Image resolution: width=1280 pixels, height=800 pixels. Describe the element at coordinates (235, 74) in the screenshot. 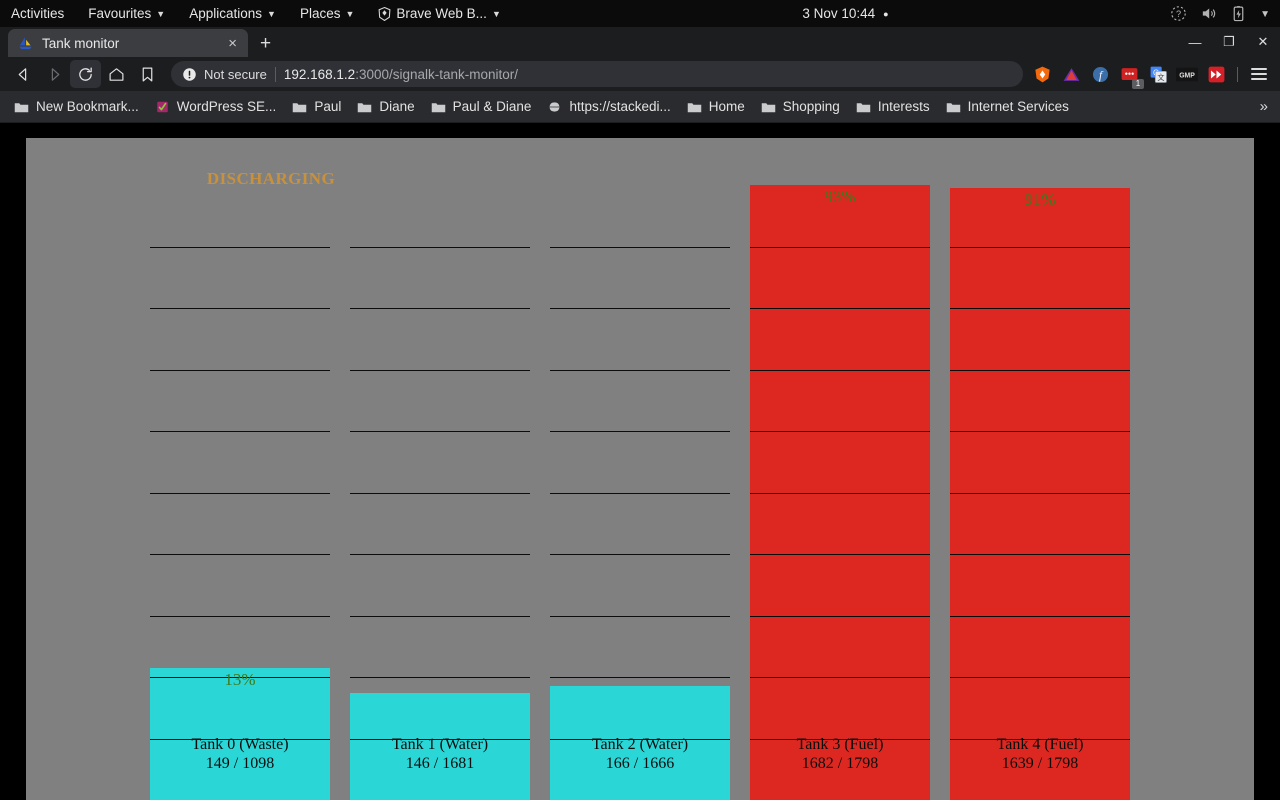

I see `security-label: Not secure` at that location.